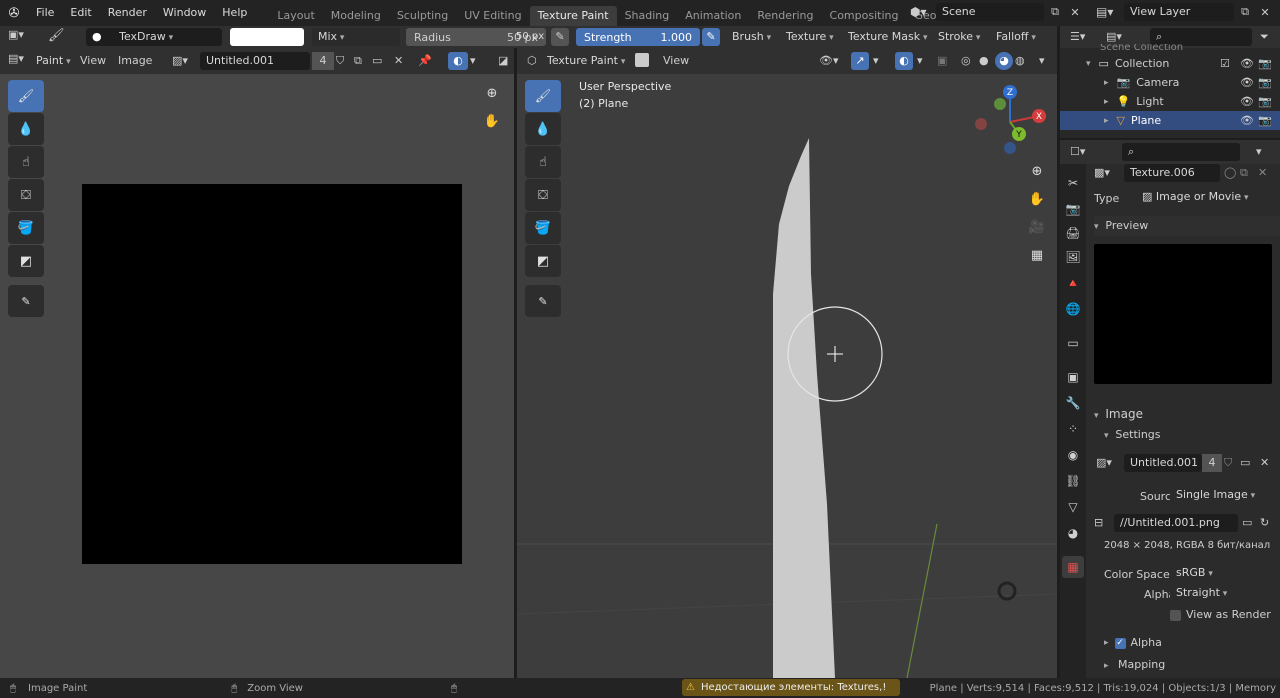 The image size is (1280, 698). I want to click on source-dropdown: Single Image, so click(1221, 495).